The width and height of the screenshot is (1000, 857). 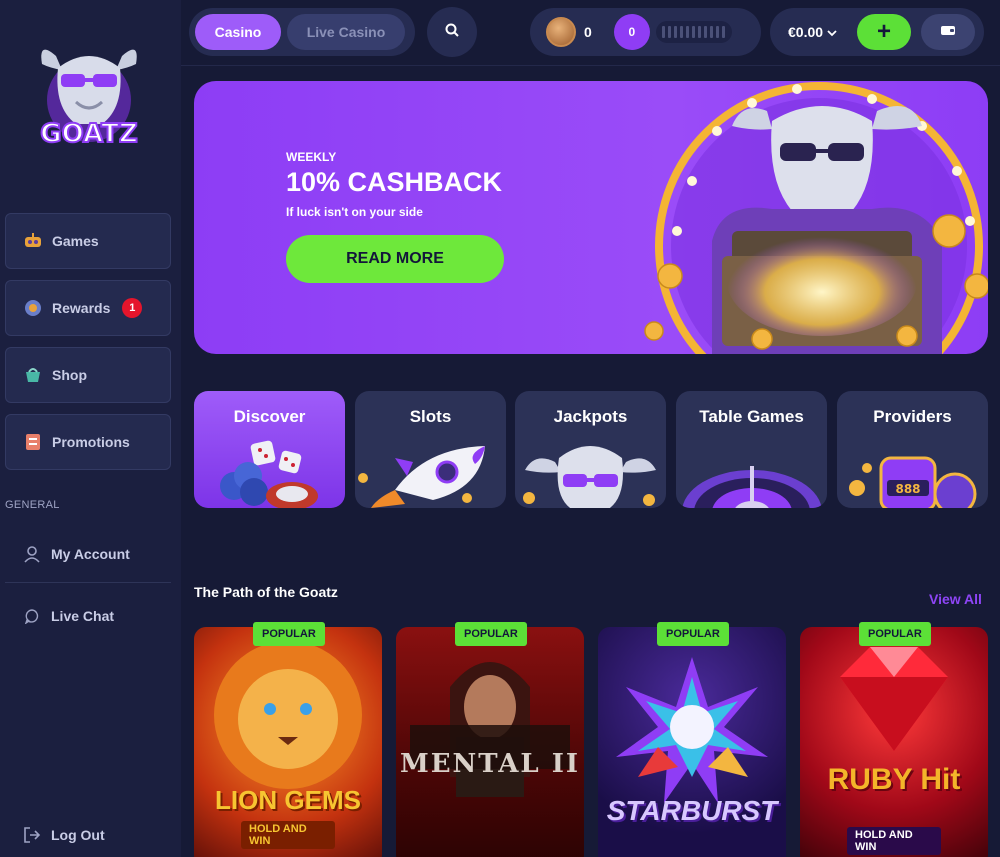 I want to click on category-providers-label: Providers, so click(x=912, y=416).